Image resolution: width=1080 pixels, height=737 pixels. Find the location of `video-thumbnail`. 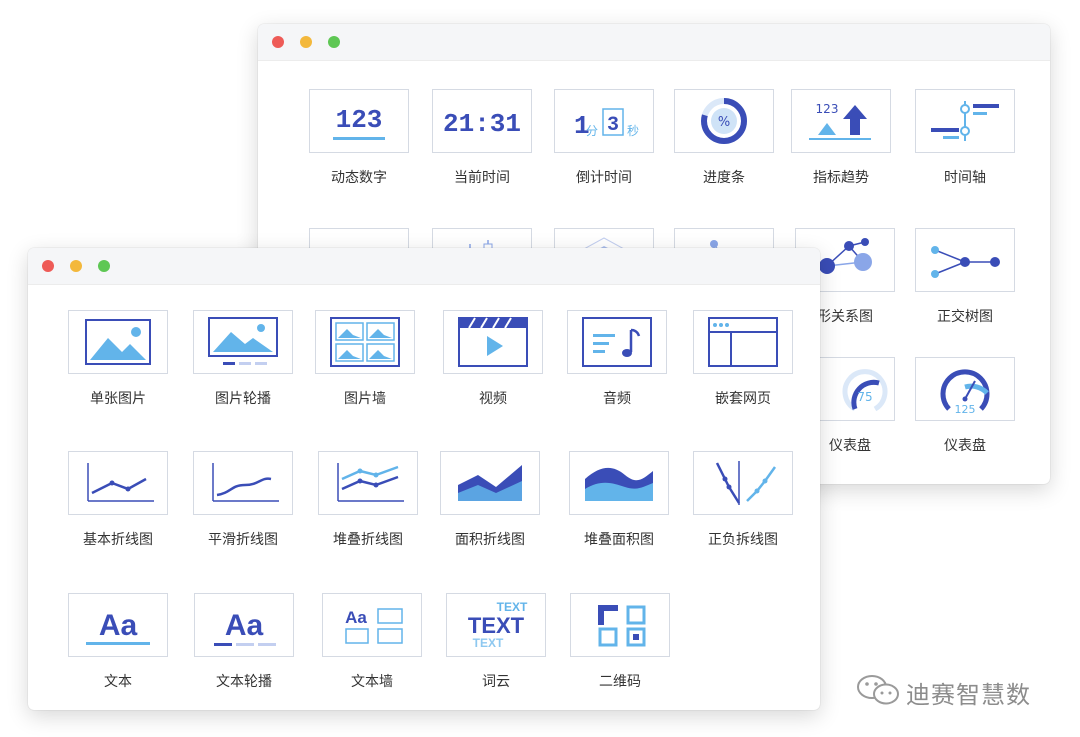

video-thumbnail is located at coordinates (493, 342).